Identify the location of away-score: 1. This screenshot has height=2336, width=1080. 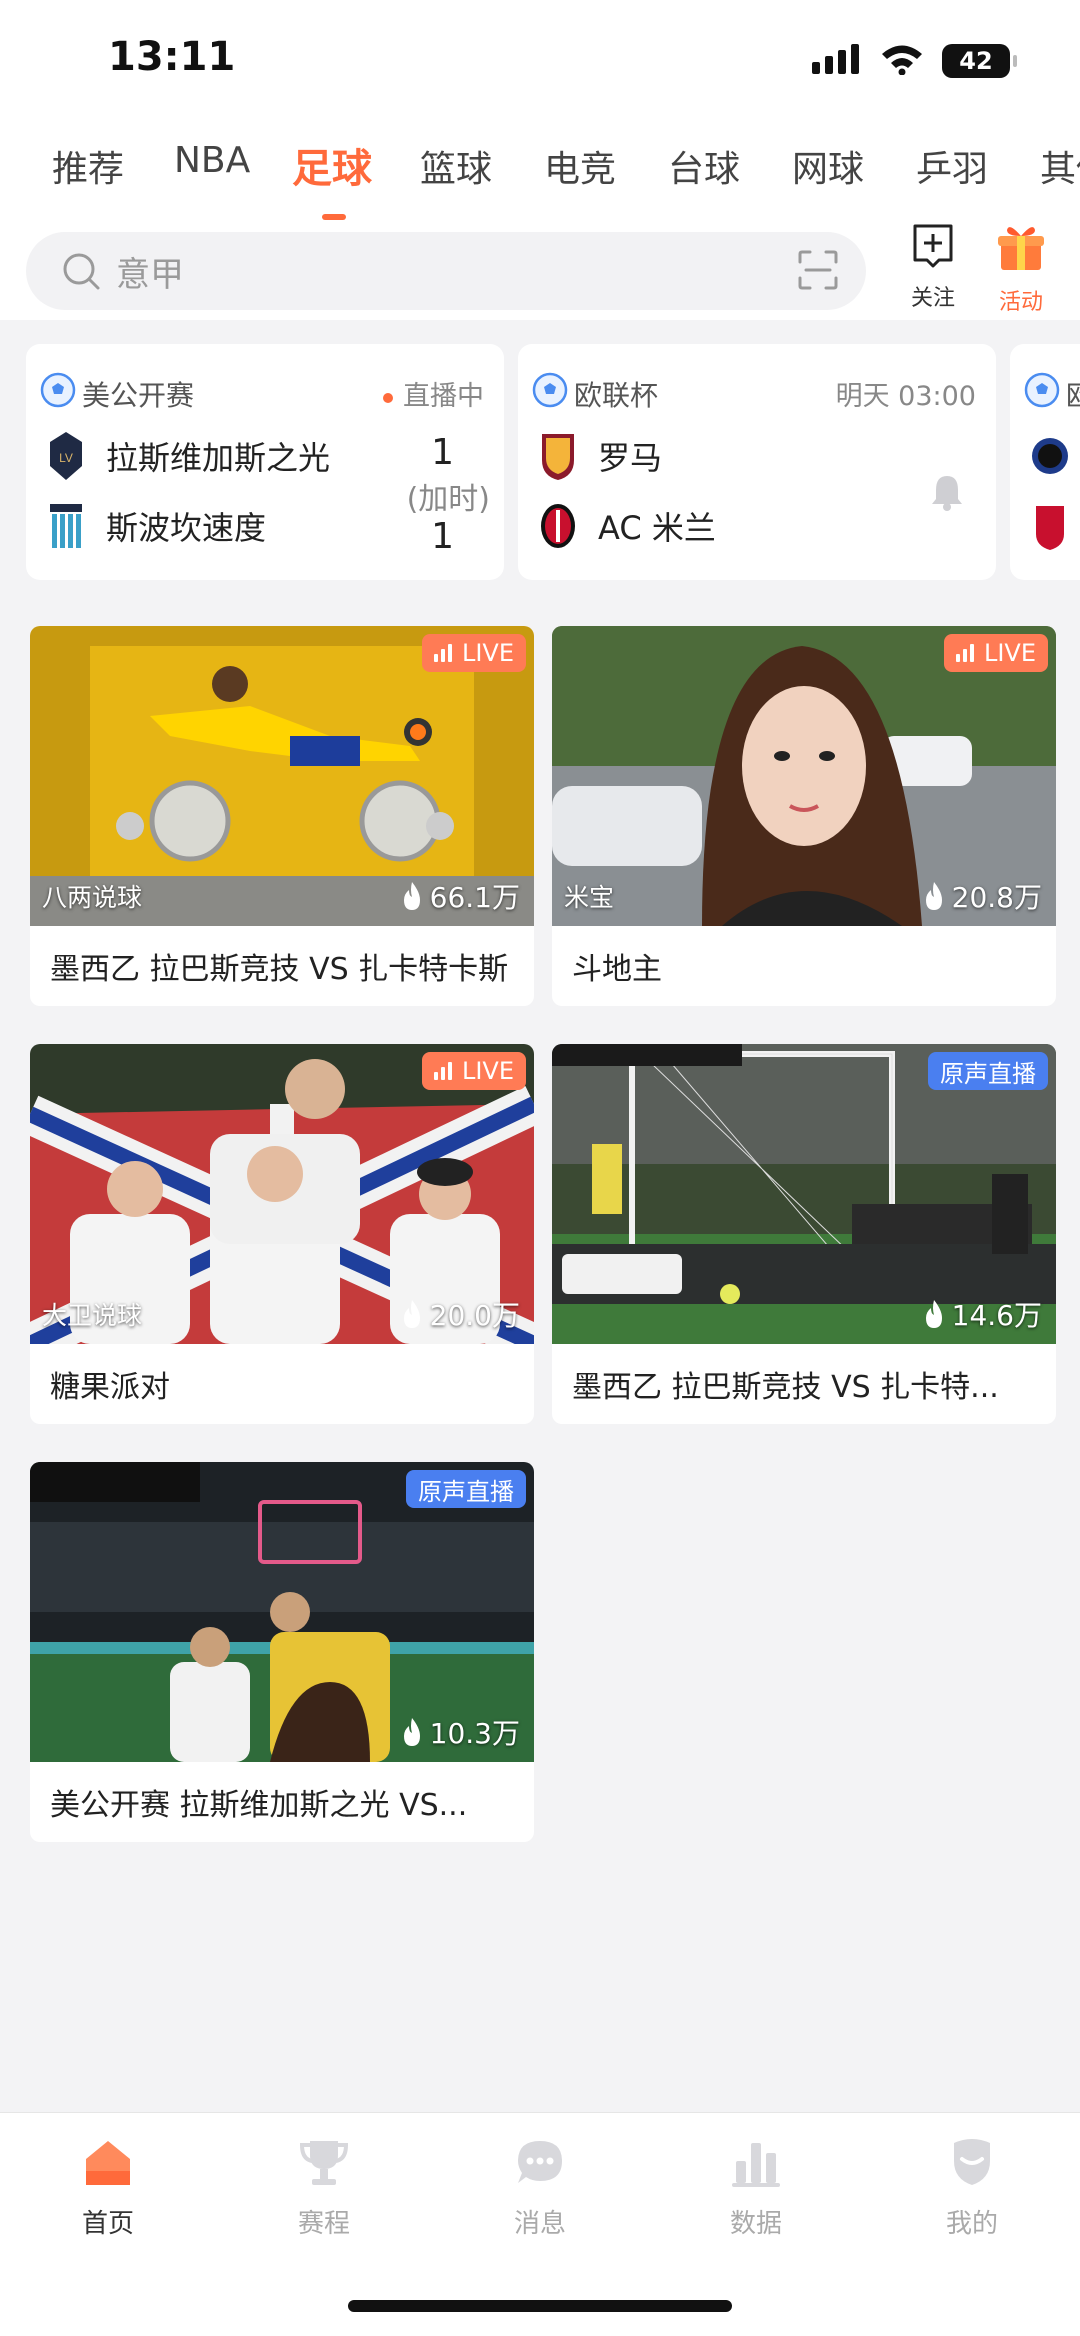
(442, 536).